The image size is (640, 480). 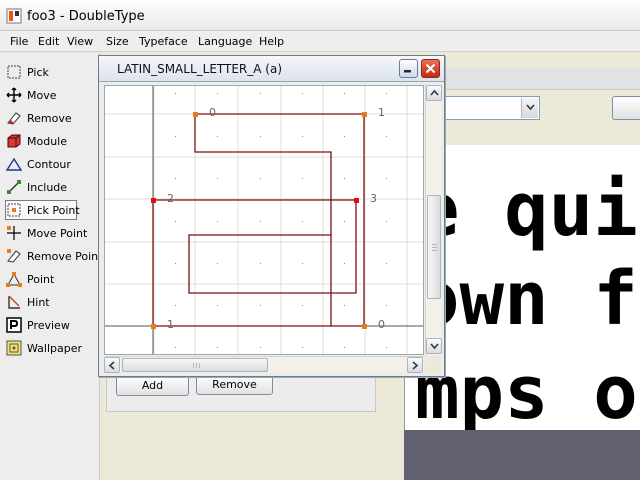 I want to click on point-label: 2, so click(x=170, y=198).